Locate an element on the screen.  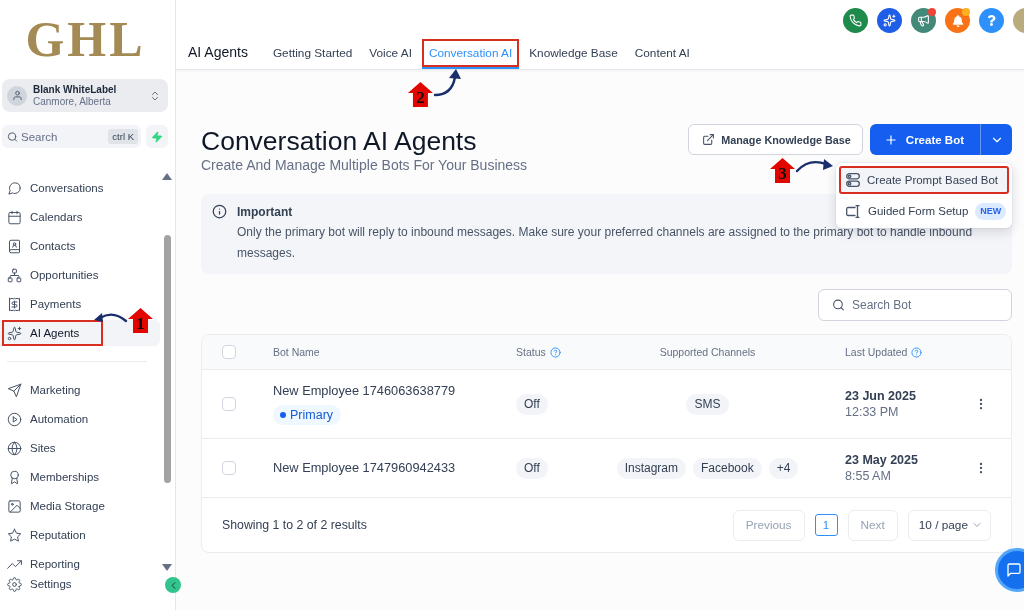
plus-icon is located at coordinates (890, 139).